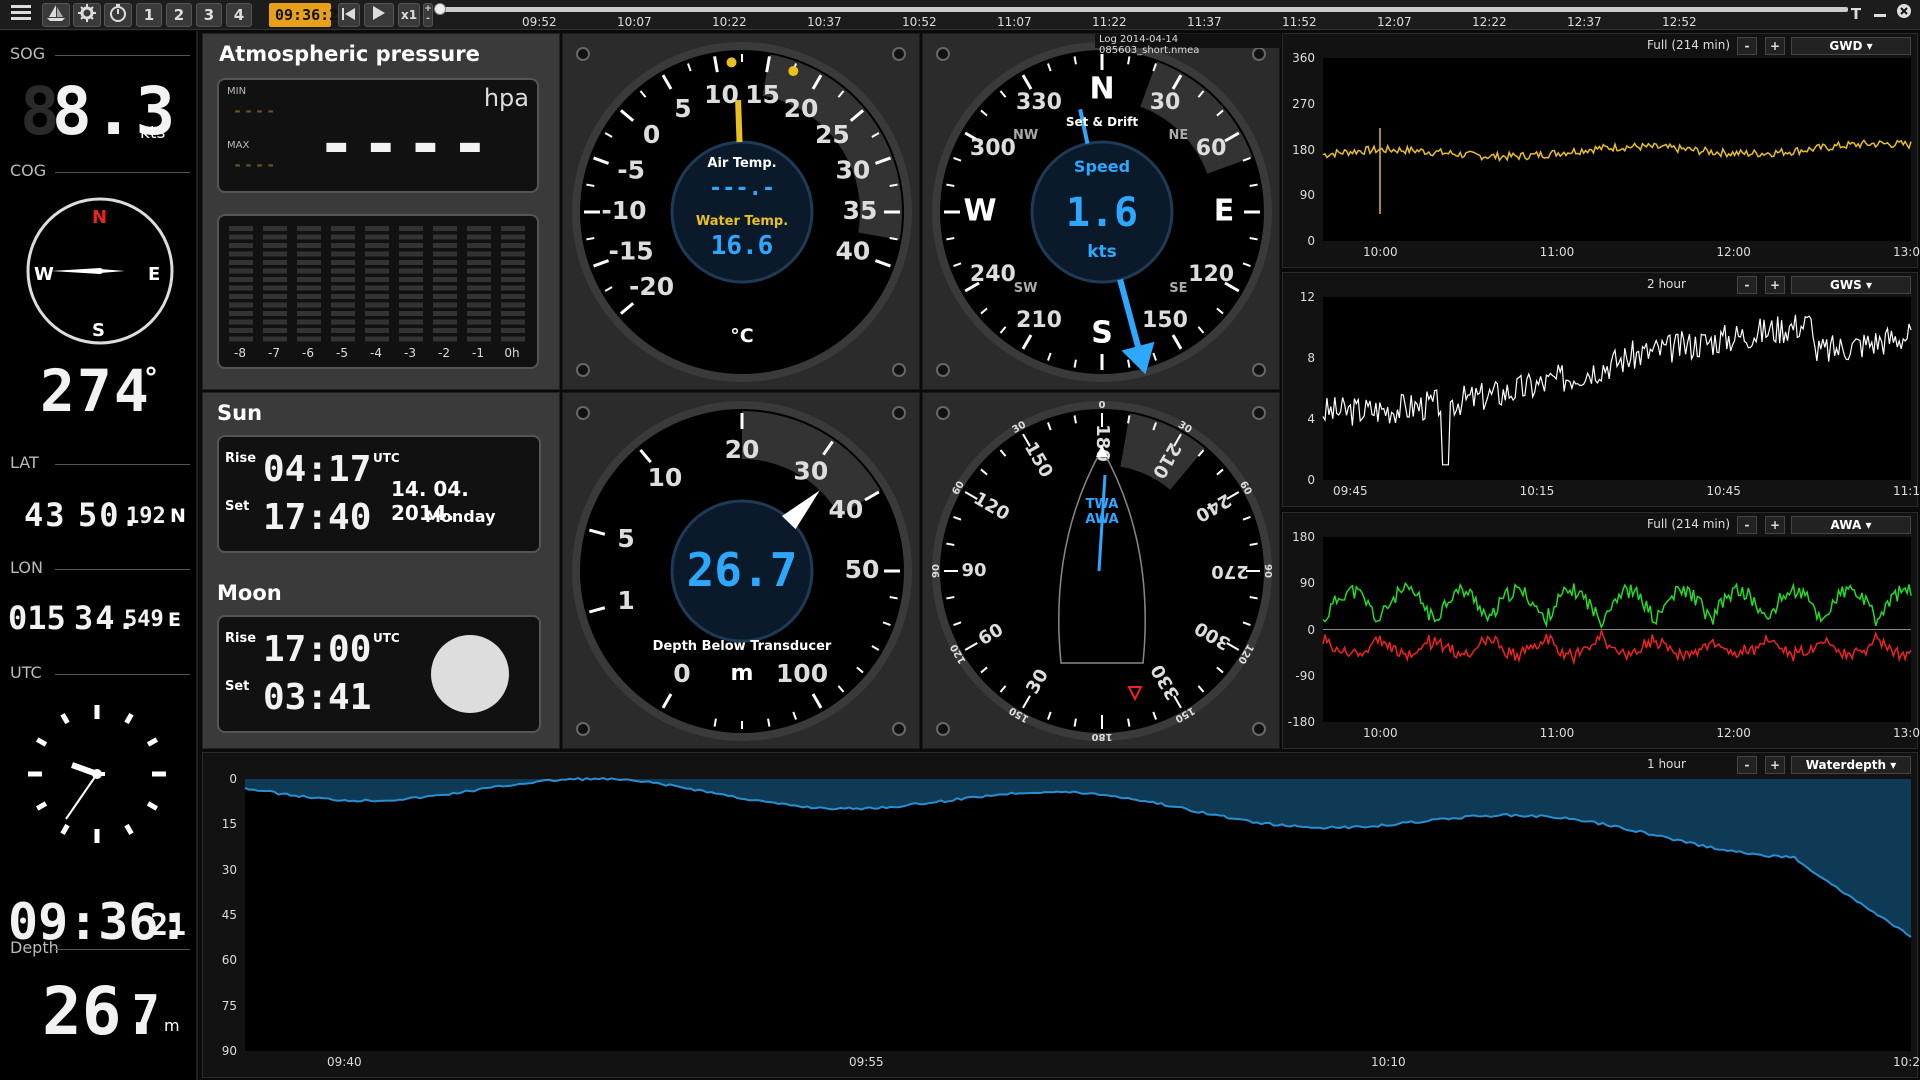 Image resolution: width=1920 pixels, height=1080 pixels. Describe the element at coordinates (1880, 15) in the screenshot. I see `minimize-icon` at that location.